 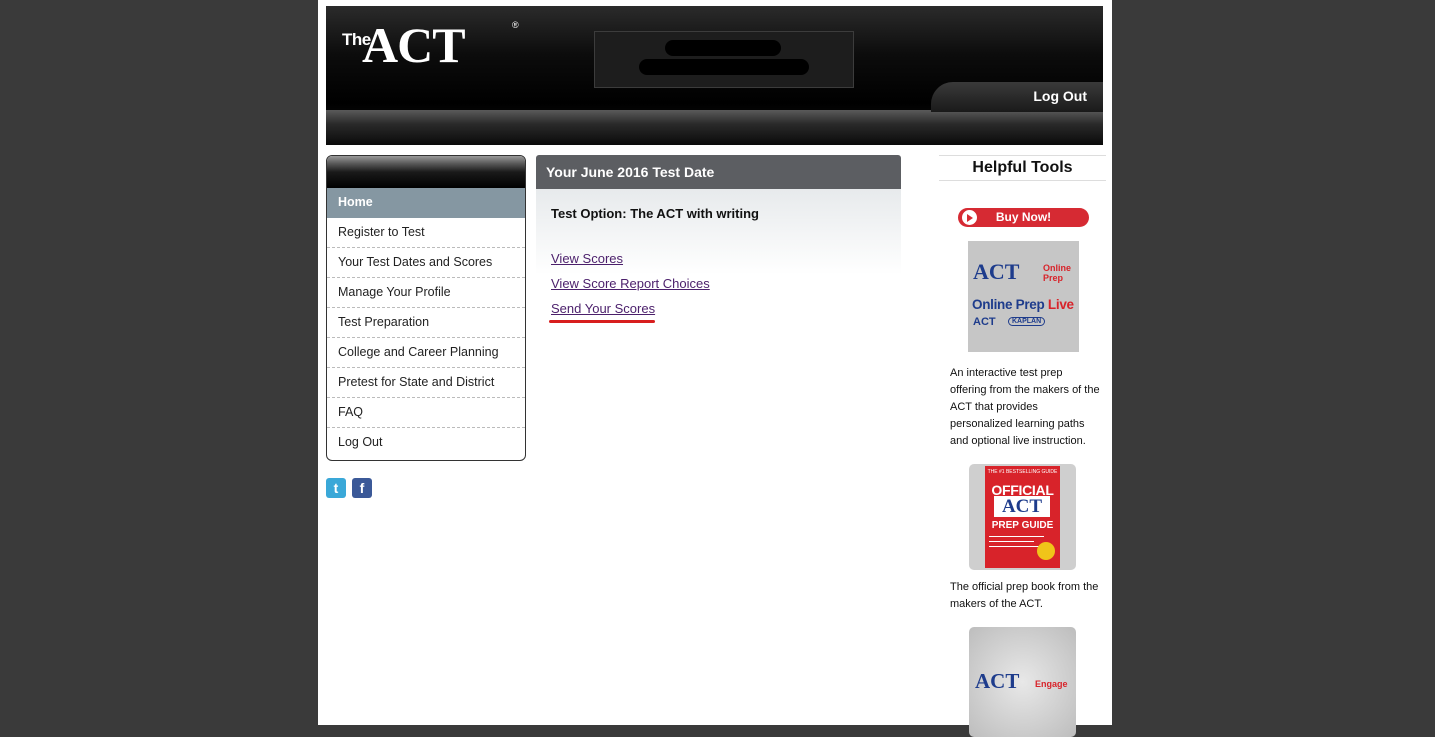 I want to click on ad1-online-prep: Online Prep, so click(x=1008, y=304).